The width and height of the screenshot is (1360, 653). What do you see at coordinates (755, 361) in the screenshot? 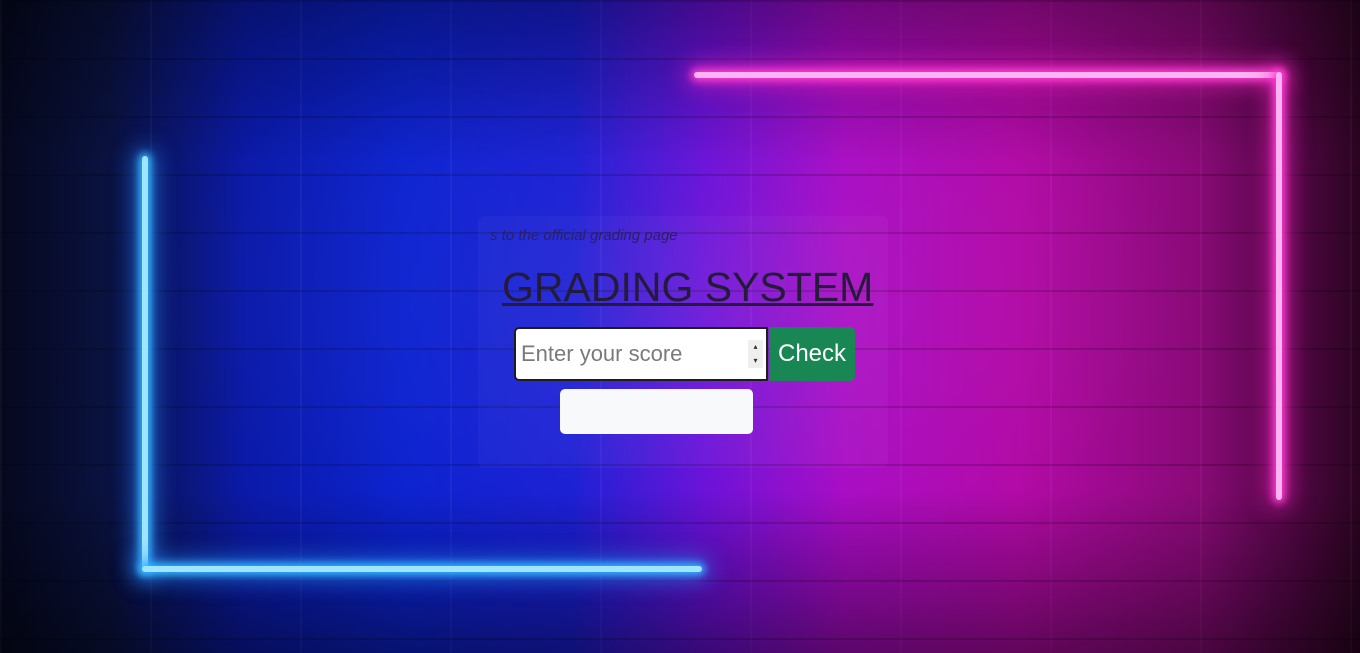
I see `spinner-down-icon: ▾` at bounding box center [755, 361].